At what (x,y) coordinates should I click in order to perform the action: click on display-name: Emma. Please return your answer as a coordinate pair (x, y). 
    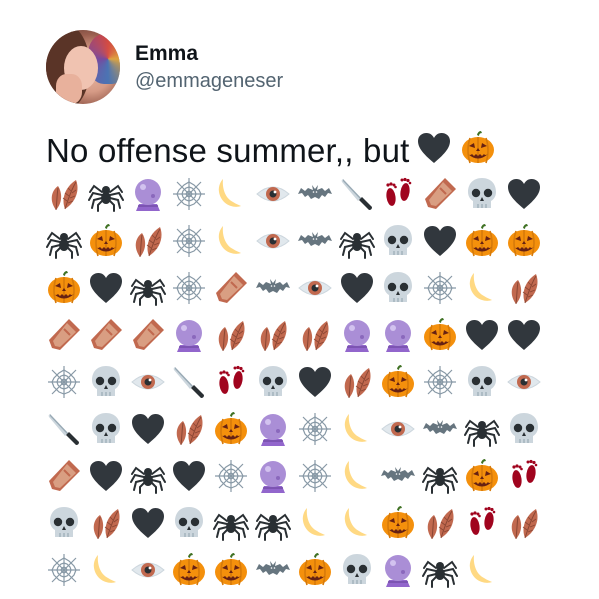
    Looking at the image, I should click on (209, 53).